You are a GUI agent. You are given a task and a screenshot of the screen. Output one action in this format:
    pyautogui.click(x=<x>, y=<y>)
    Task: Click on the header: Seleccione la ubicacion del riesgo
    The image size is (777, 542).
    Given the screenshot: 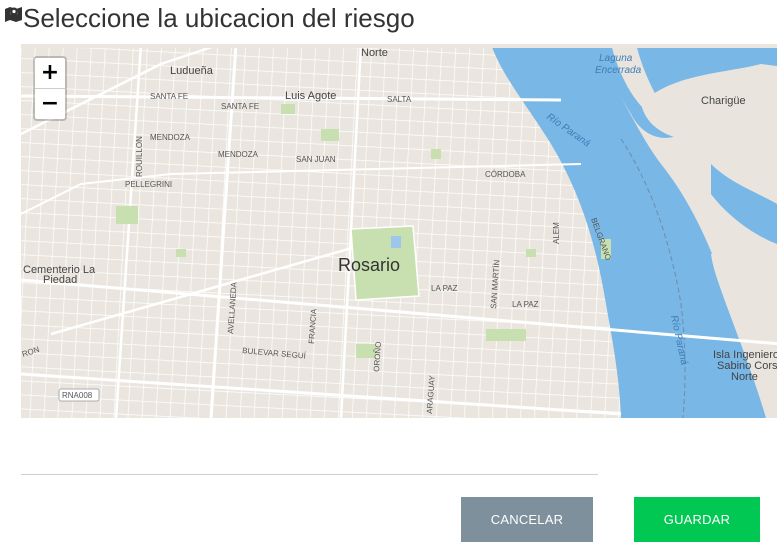 What is the action you would take?
    pyautogui.click(x=388, y=22)
    